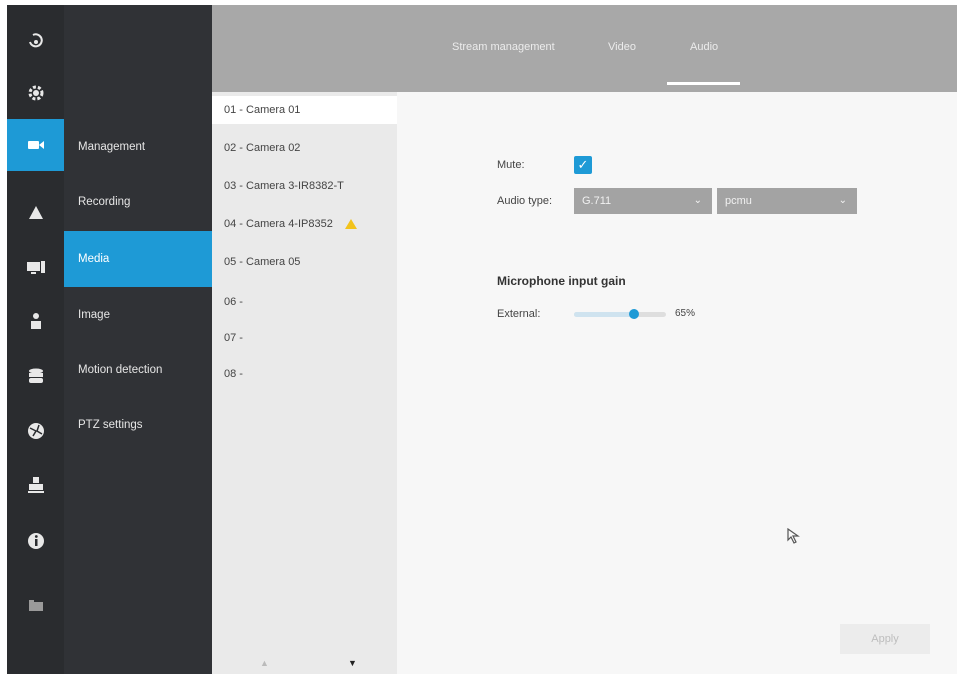 Image resolution: width=959 pixels, height=676 pixels. I want to click on camera-list-item: 02 - Camera 02, so click(304, 148).